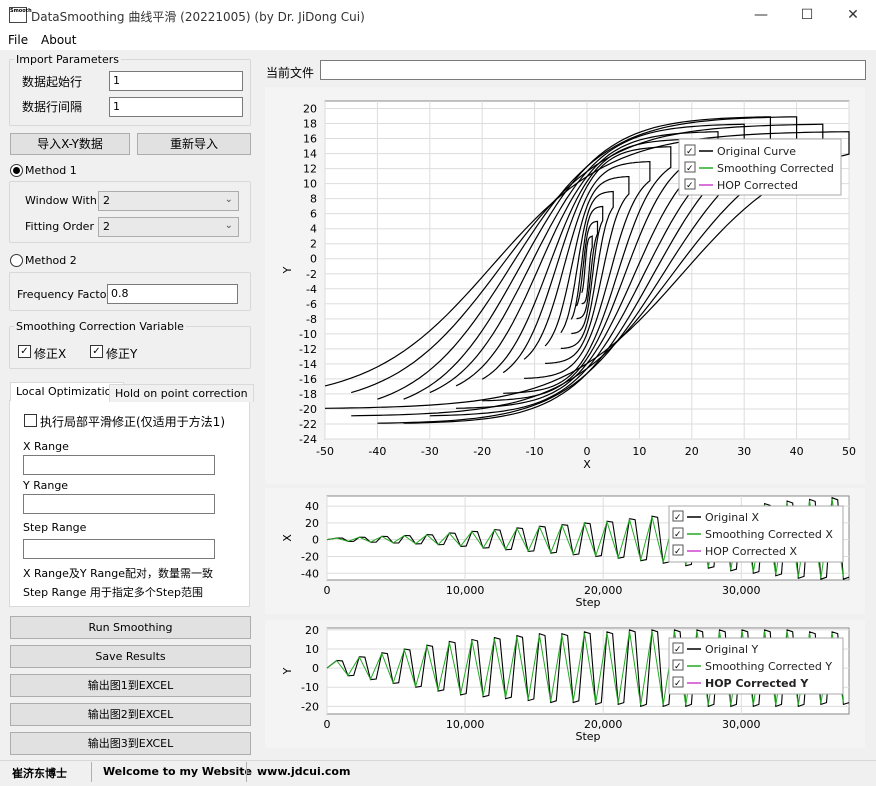 The width and height of the screenshot is (876, 786). Describe the element at coordinates (315, 540) in the screenshot. I see `chart2-y-tick-label: 0` at that location.